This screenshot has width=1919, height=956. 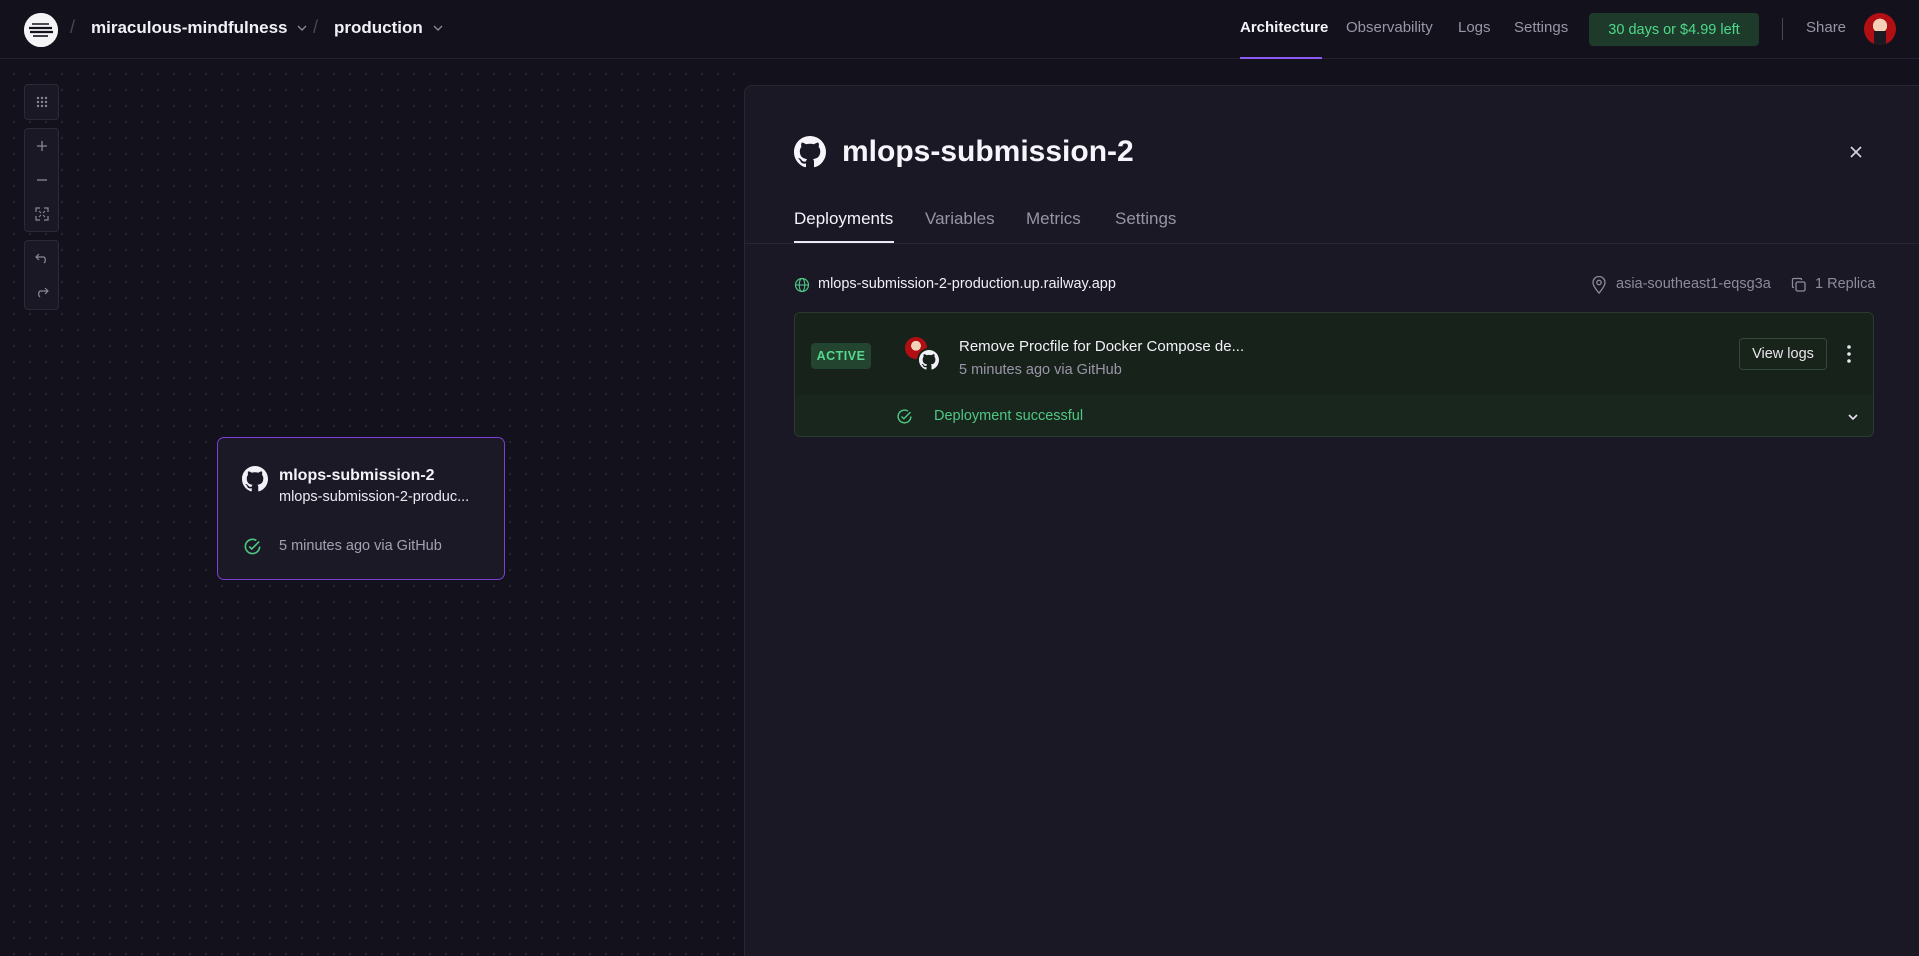 I want to click on nav-observability: Observability, so click(x=1389, y=27).